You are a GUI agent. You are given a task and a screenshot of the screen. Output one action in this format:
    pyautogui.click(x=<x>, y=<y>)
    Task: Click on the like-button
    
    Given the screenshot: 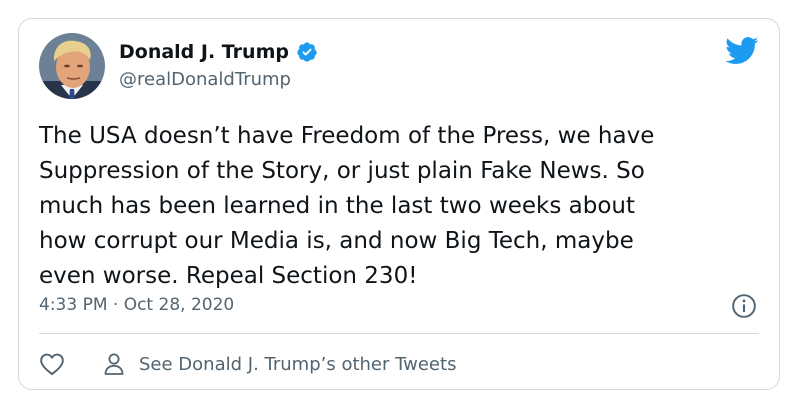 What is the action you would take?
    pyautogui.click(x=71, y=364)
    